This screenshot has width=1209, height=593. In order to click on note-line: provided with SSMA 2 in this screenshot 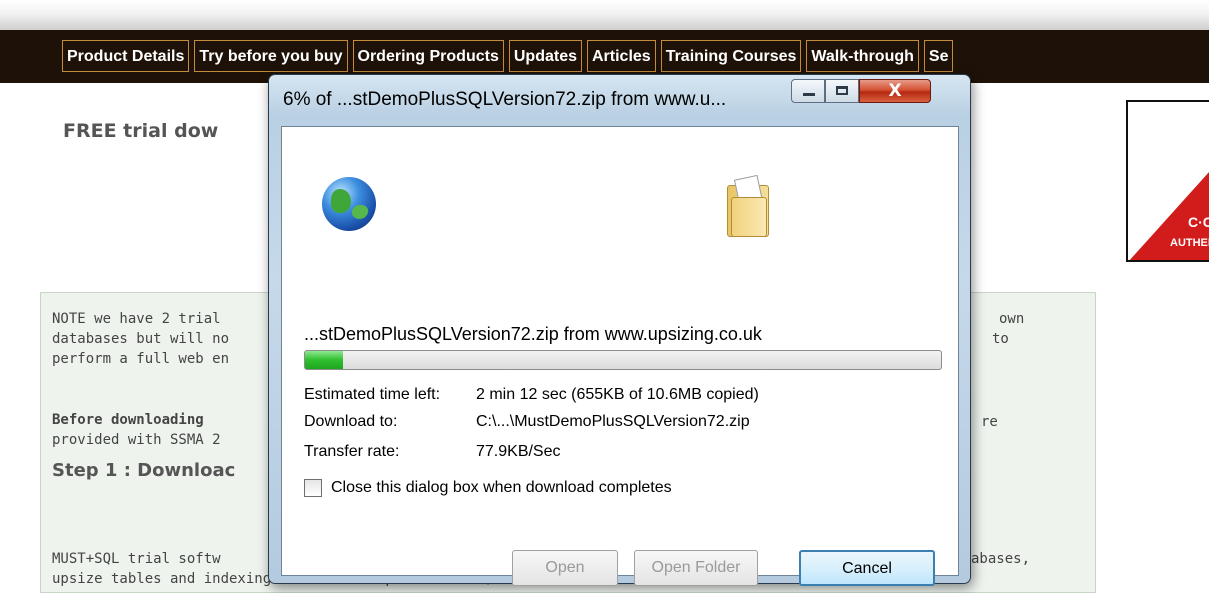, I will do `click(136, 440)`.